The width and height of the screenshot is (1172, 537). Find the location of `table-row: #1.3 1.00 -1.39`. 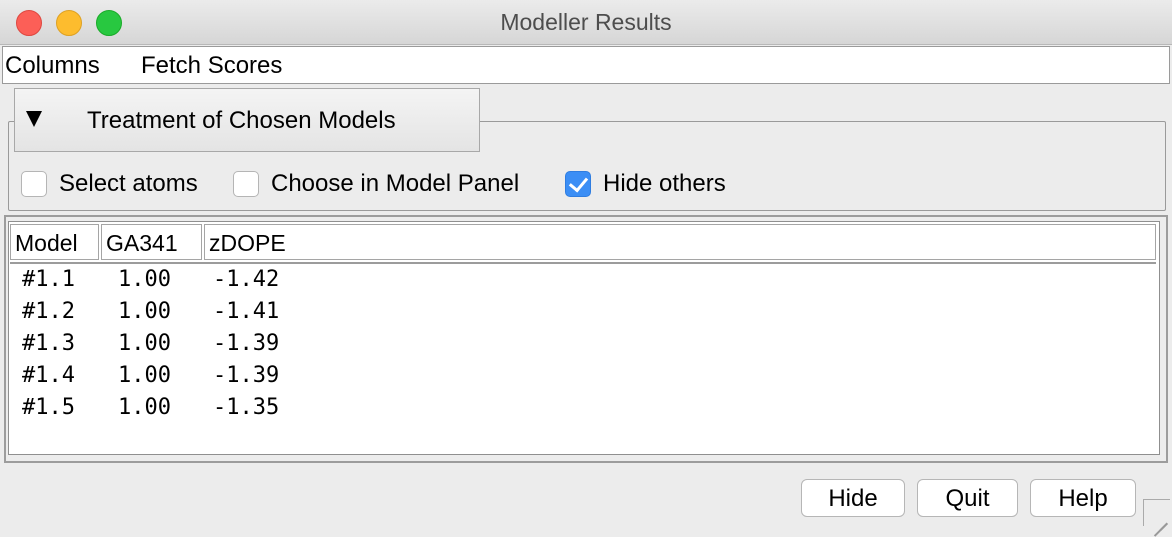

table-row: #1.3 1.00 -1.39 is located at coordinates (210, 347).